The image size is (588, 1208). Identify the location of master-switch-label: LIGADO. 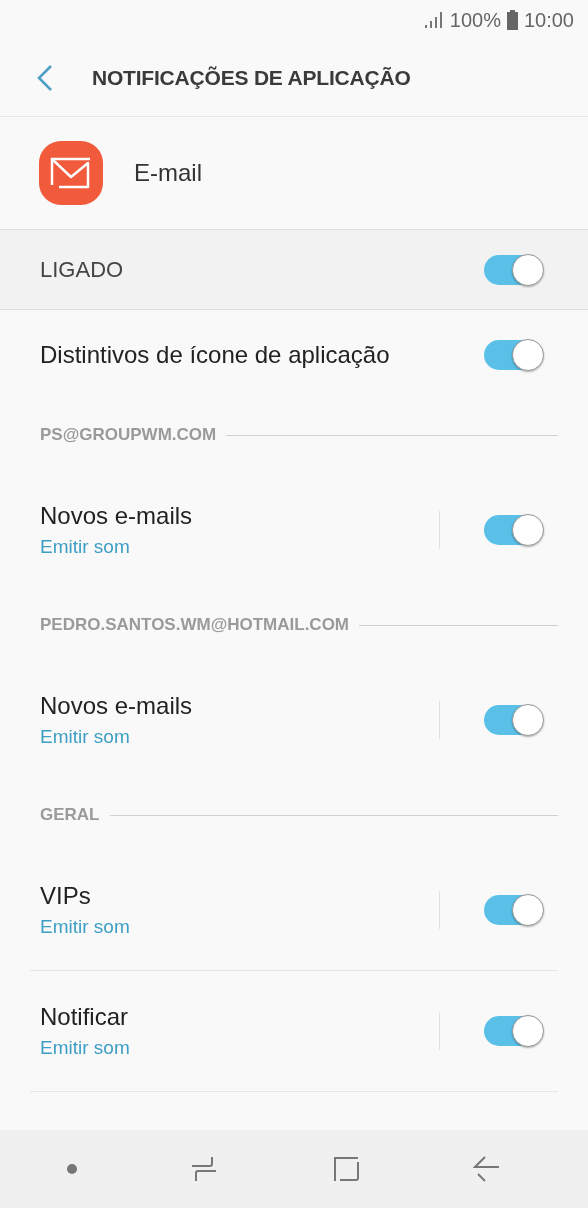
(82, 269).